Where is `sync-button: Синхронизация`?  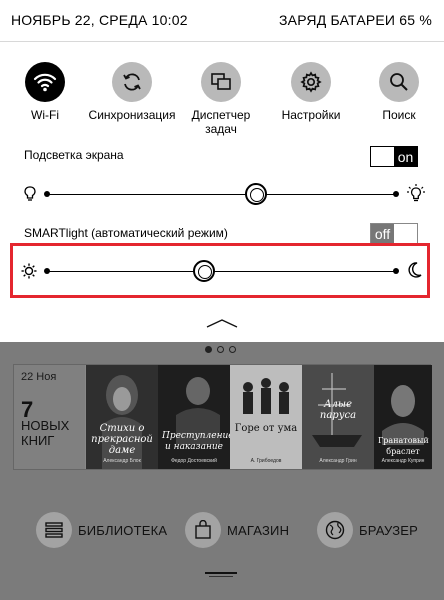 sync-button: Синхронизация is located at coordinates (132, 92).